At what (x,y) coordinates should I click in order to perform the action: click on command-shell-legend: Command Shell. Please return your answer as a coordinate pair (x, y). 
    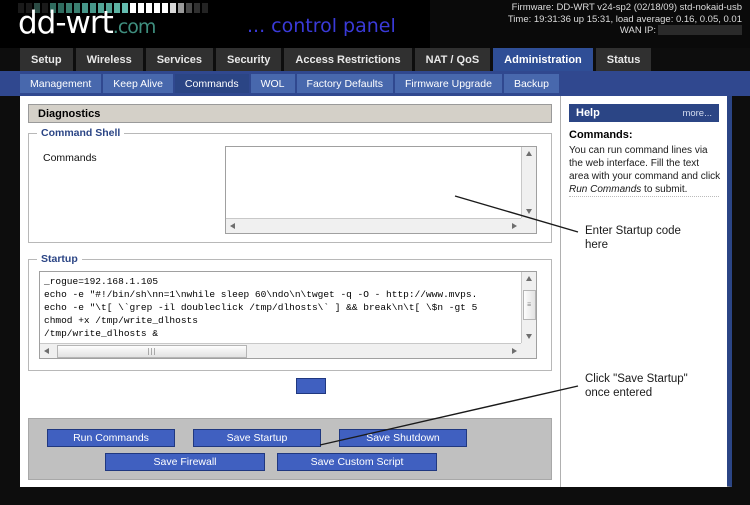
    Looking at the image, I should click on (81, 133).